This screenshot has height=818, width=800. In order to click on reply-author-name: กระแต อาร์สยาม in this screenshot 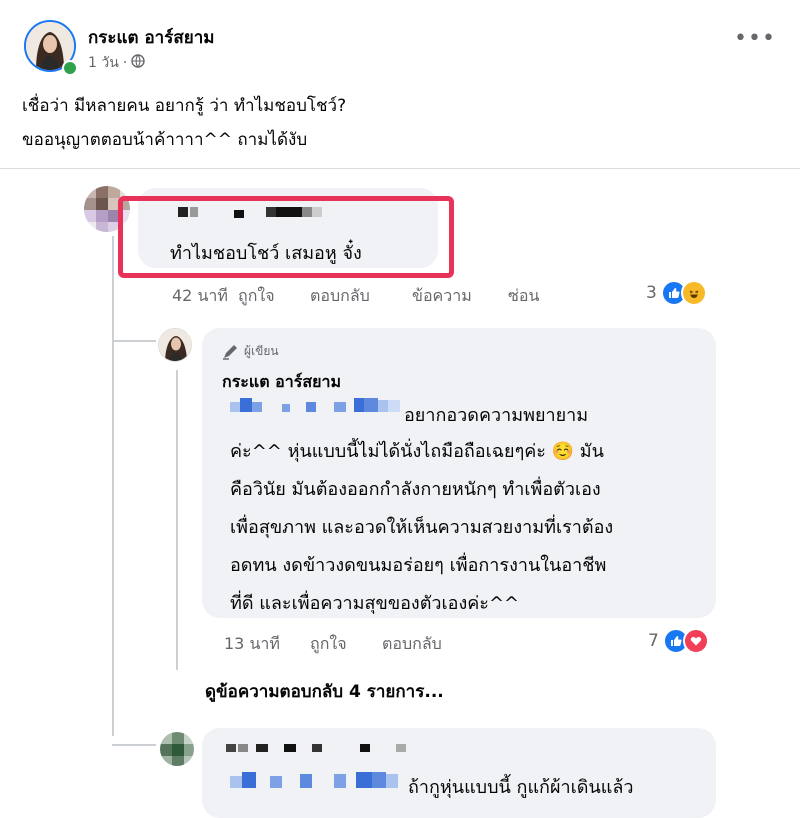, I will do `click(281, 382)`.